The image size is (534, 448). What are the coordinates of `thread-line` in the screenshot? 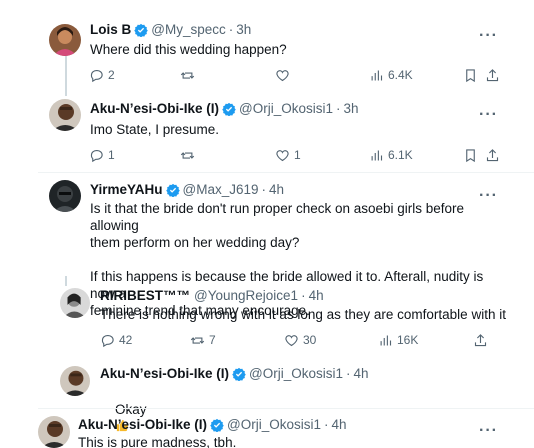 It's located at (66, 281).